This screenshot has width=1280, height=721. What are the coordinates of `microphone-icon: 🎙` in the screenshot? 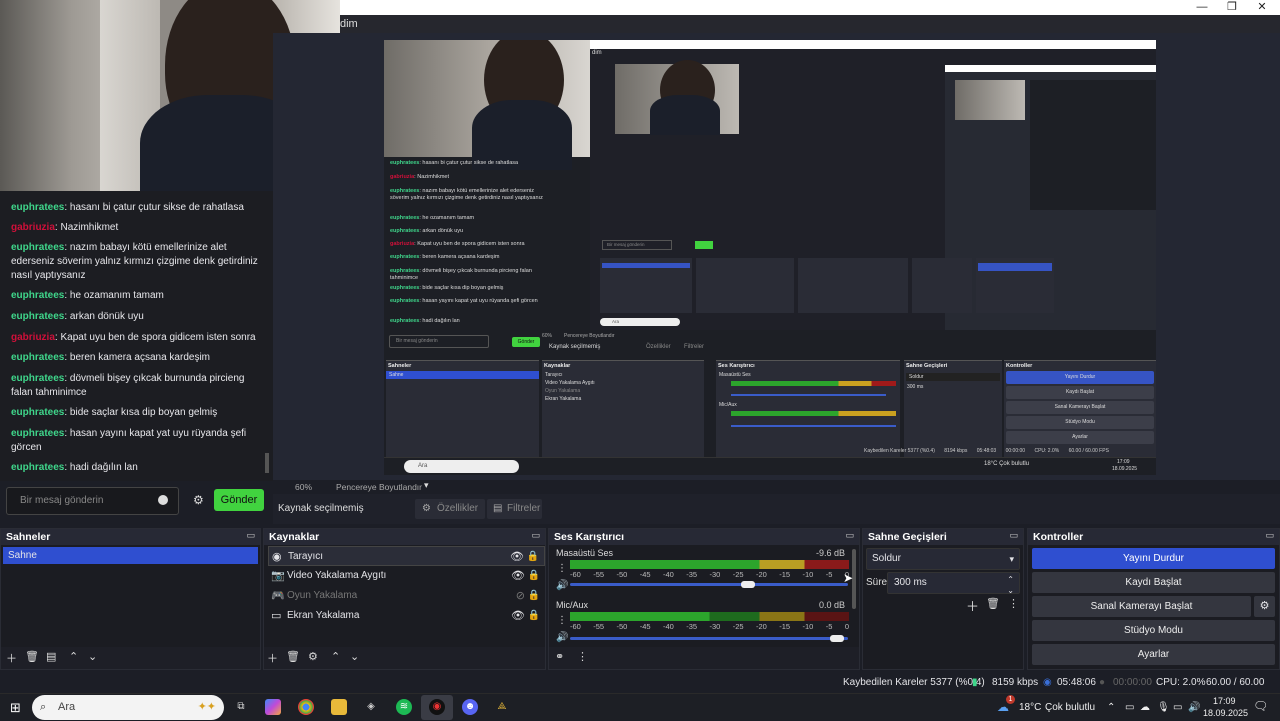 It's located at (1163, 707).